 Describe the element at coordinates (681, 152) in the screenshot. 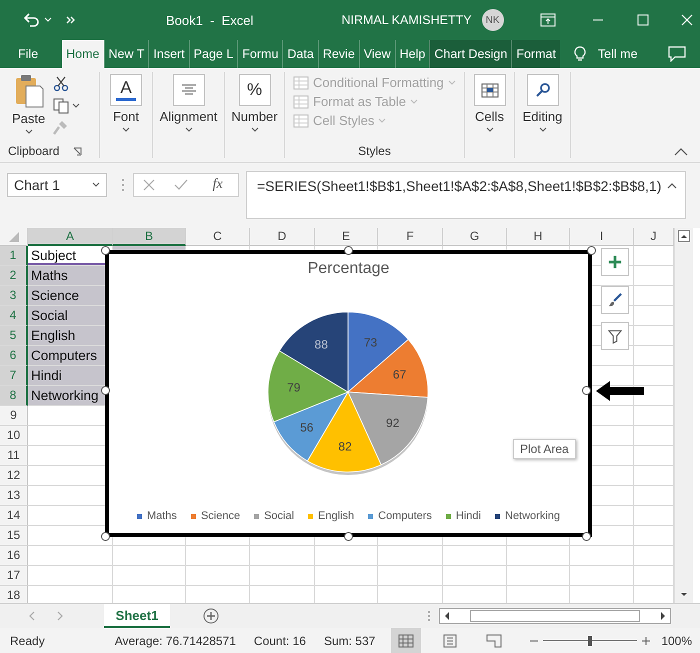

I see `collapse-ribbon-icon` at that location.